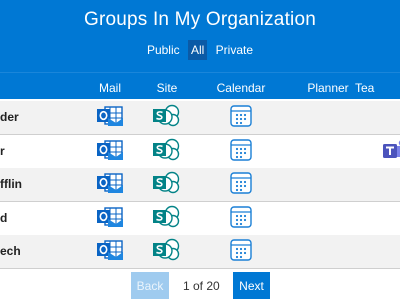 Image resolution: width=400 pixels, height=300 pixels. I want to click on column-header-calendar: Calendar, so click(241, 88).